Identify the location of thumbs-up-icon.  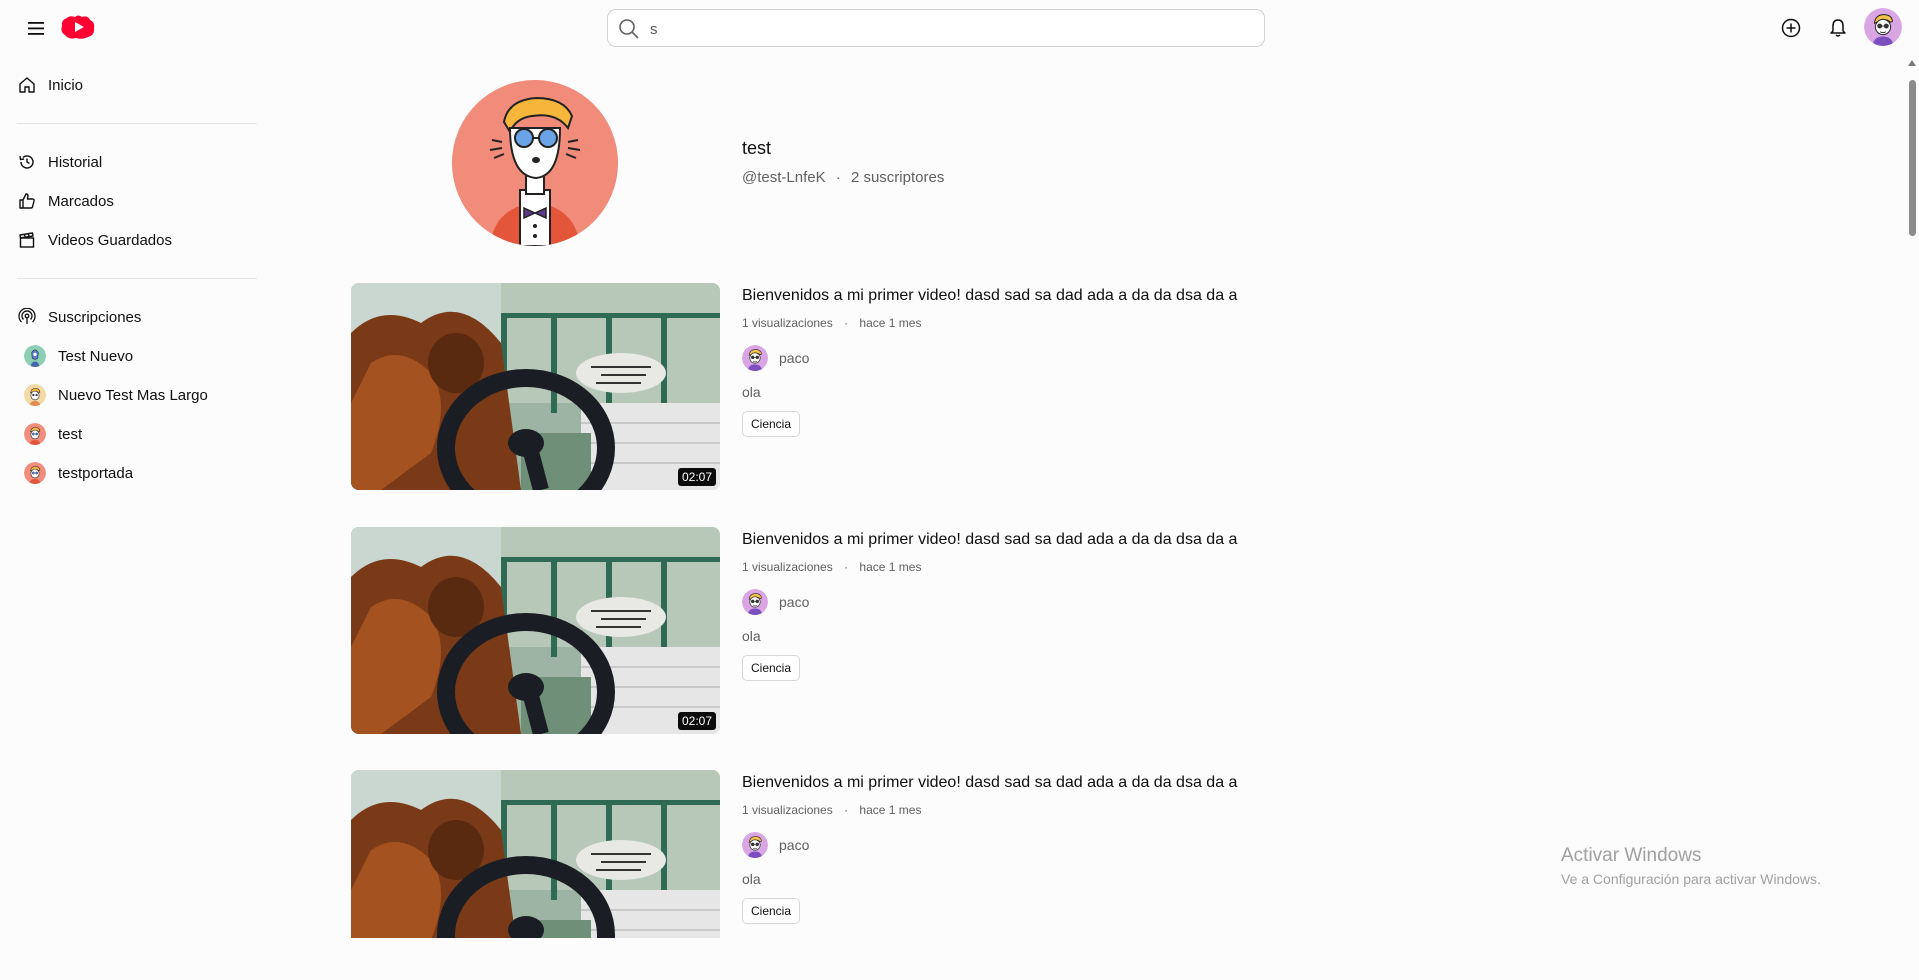
(27, 201).